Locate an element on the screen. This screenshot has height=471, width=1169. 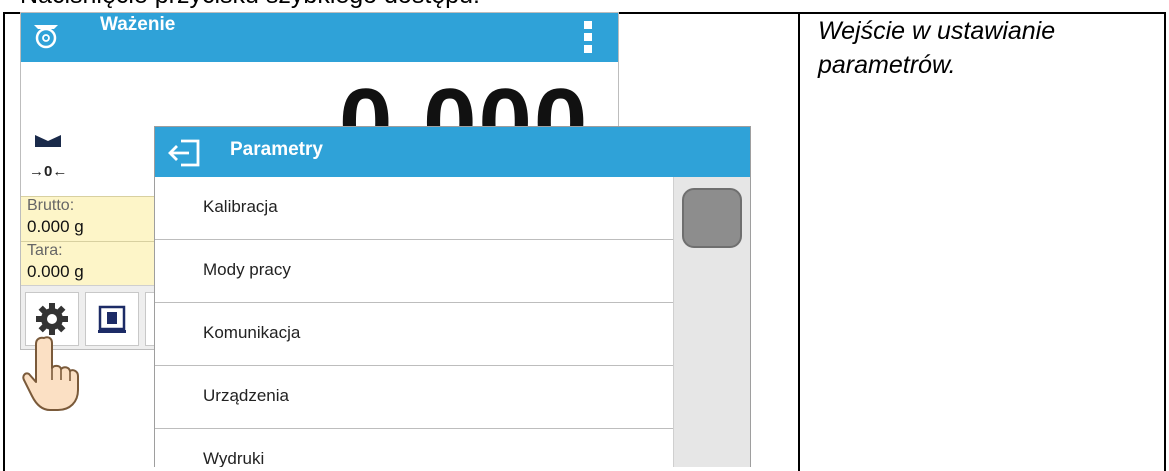
tare-button is located at coordinates (112, 319).